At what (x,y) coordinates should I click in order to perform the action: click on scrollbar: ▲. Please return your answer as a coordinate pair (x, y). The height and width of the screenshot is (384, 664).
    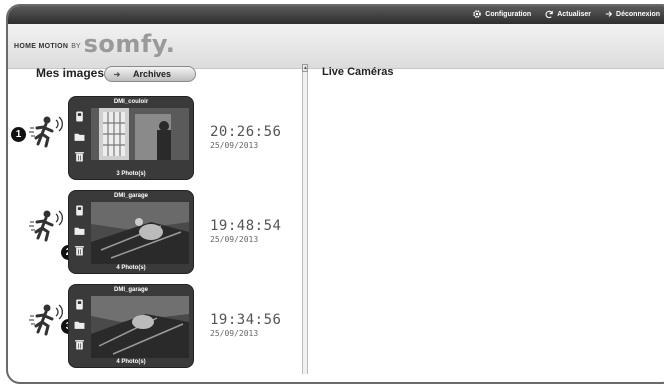
    Looking at the image, I should click on (305, 219).